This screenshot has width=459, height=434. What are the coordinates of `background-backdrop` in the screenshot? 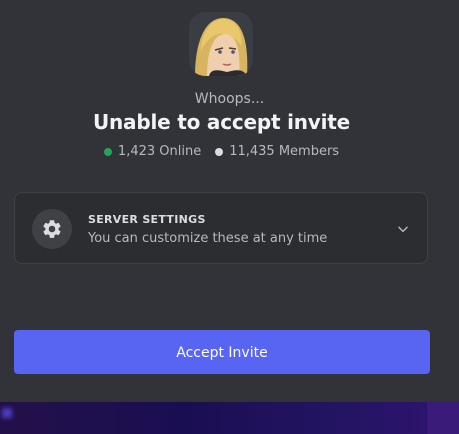 It's located at (229, 418).